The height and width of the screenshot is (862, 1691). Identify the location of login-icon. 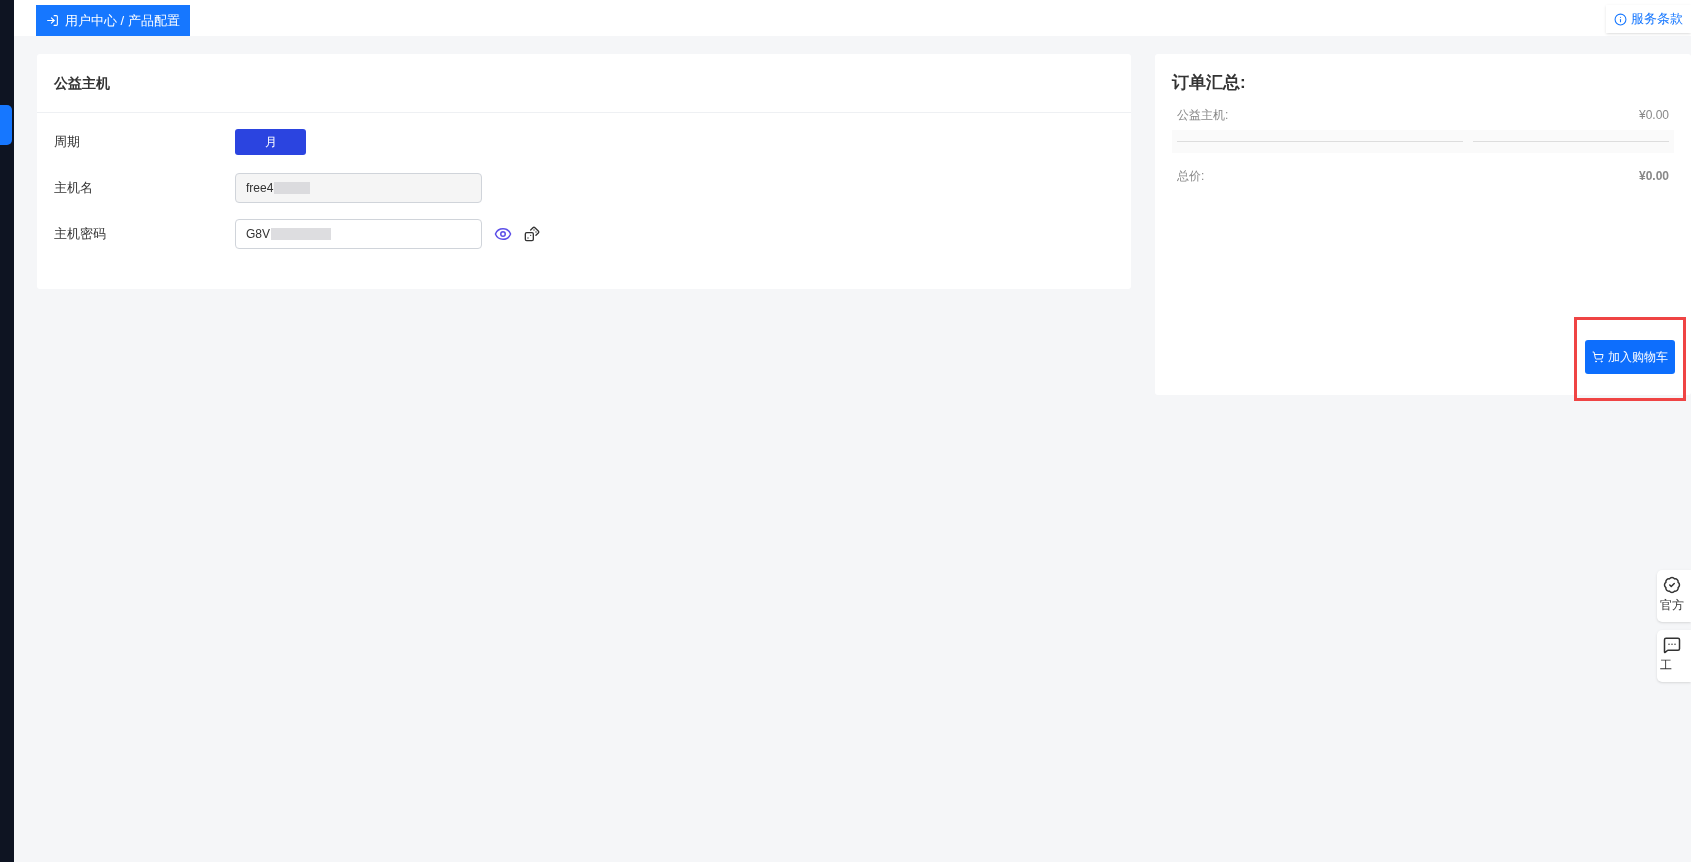
(52, 20).